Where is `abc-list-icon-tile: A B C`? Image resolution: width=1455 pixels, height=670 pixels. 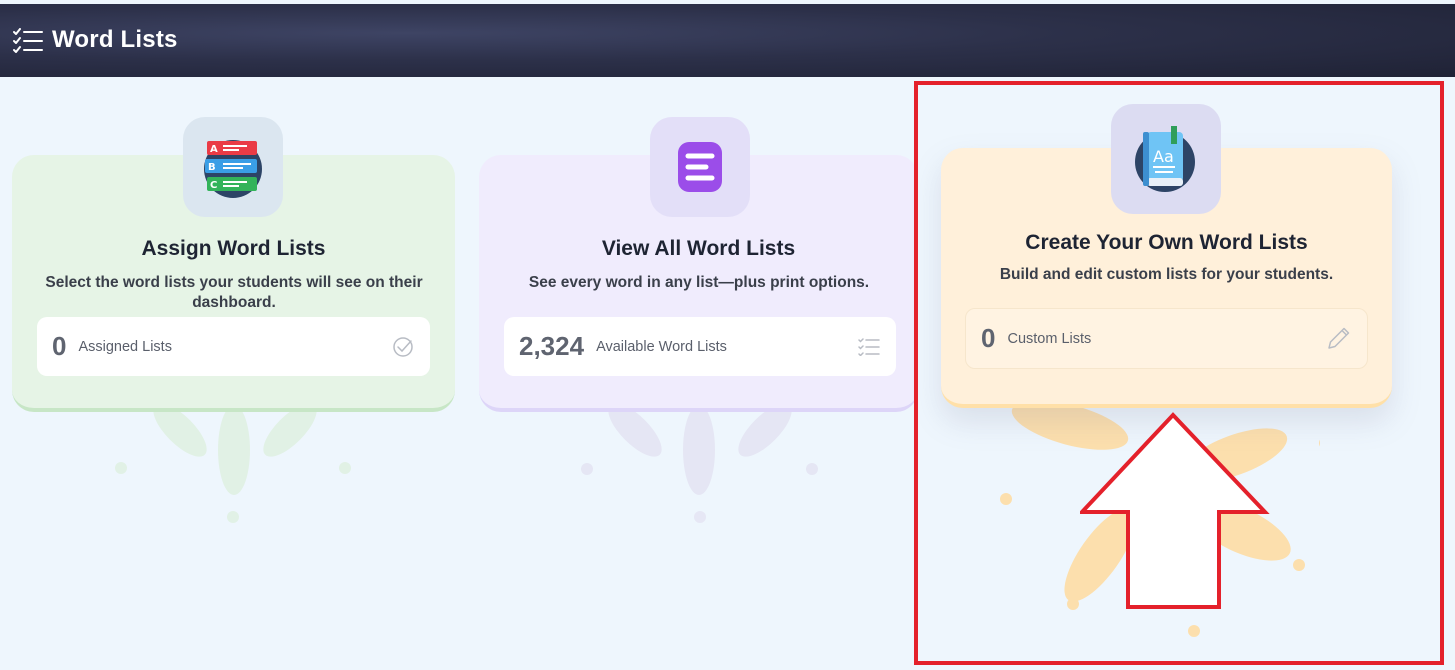
abc-list-icon-tile: A B C is located at coordinates (233, 167).